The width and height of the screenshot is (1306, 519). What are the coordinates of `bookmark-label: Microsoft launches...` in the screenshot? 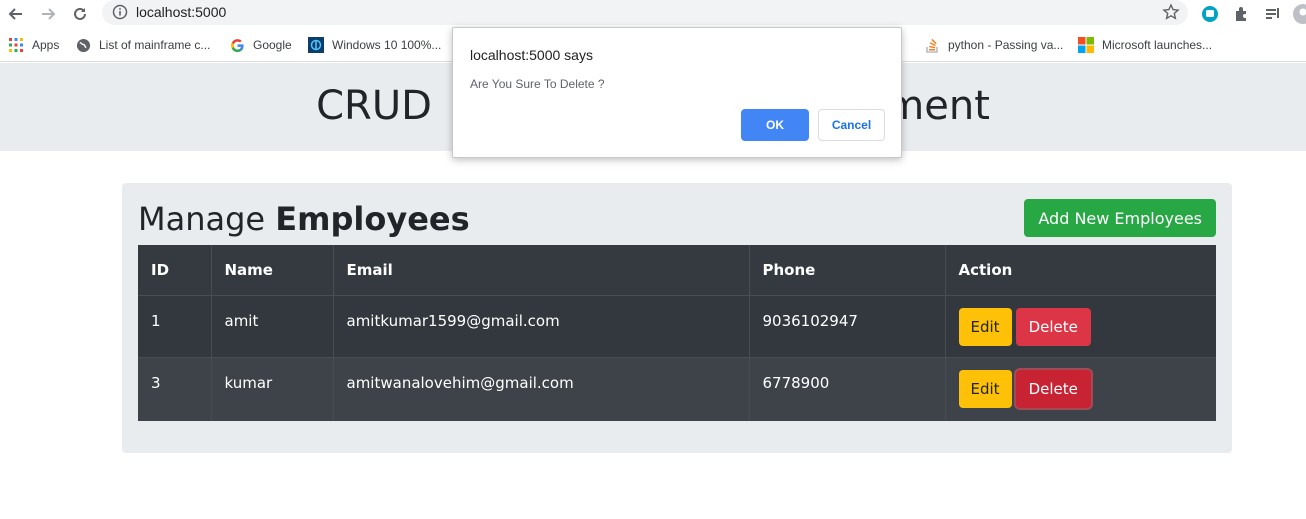 It's located at (1157, 45).